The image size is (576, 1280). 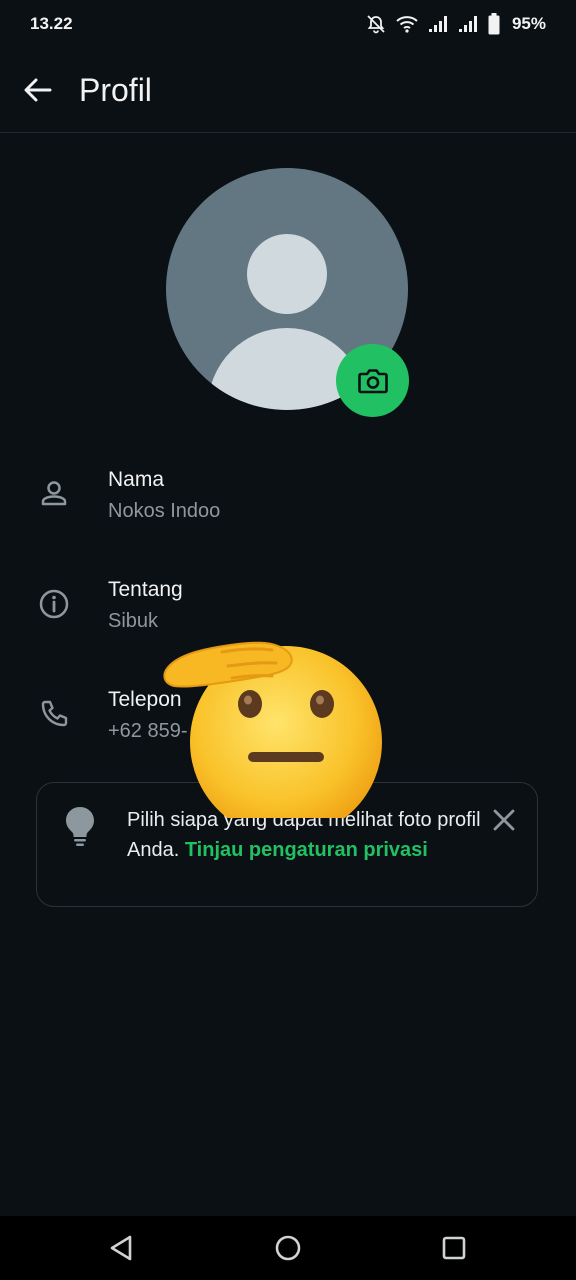 I want to click on change-photo-button, so click(x=372, y=380).